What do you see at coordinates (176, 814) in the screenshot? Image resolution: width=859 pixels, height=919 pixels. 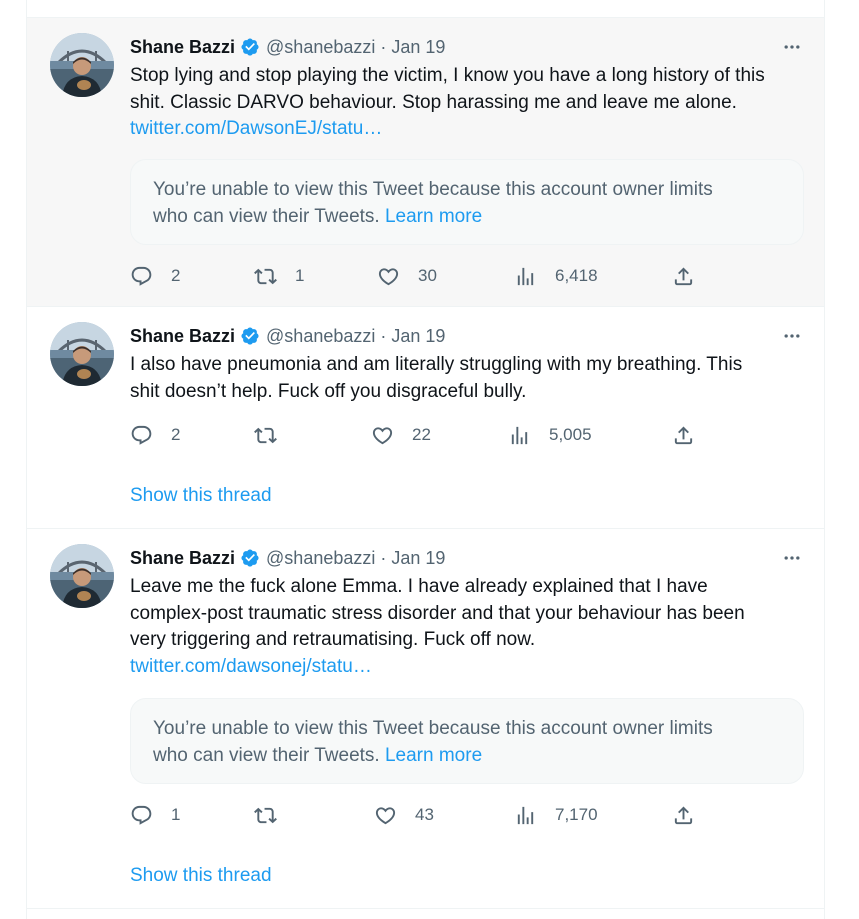 I see `reply-count: 1` at bounding box center [176, 814].